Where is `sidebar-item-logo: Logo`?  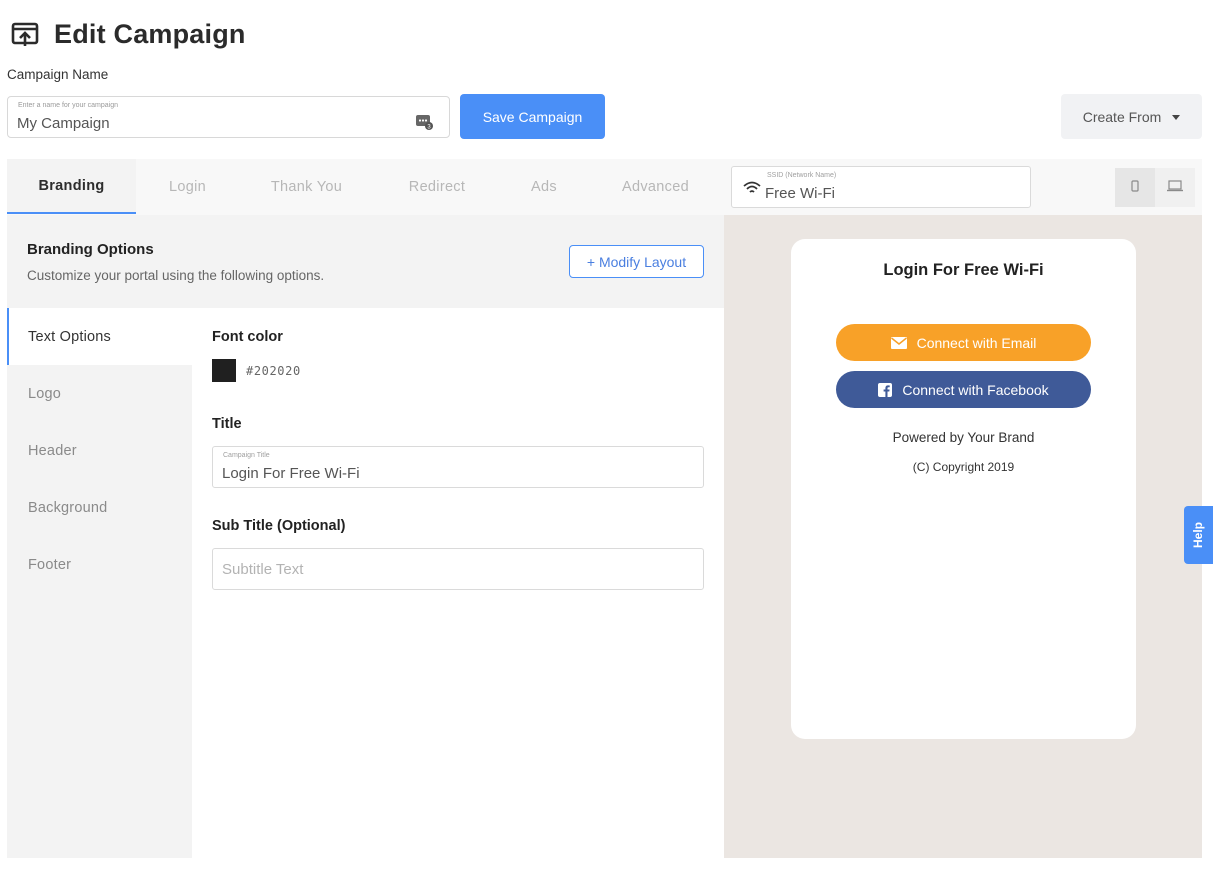
sidebar-item-logo: Logo is located at coordinates (99, 393).